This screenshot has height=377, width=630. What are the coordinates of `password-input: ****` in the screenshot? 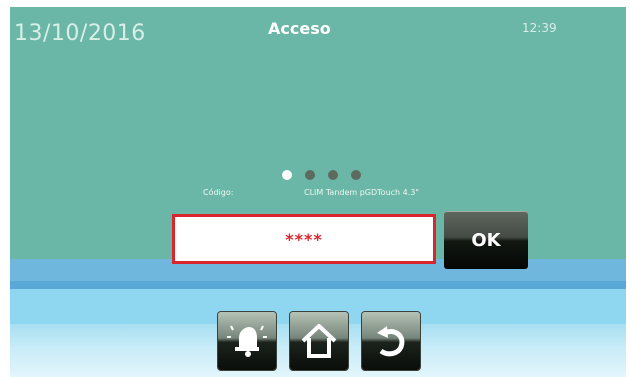 It's located at (304, 239).